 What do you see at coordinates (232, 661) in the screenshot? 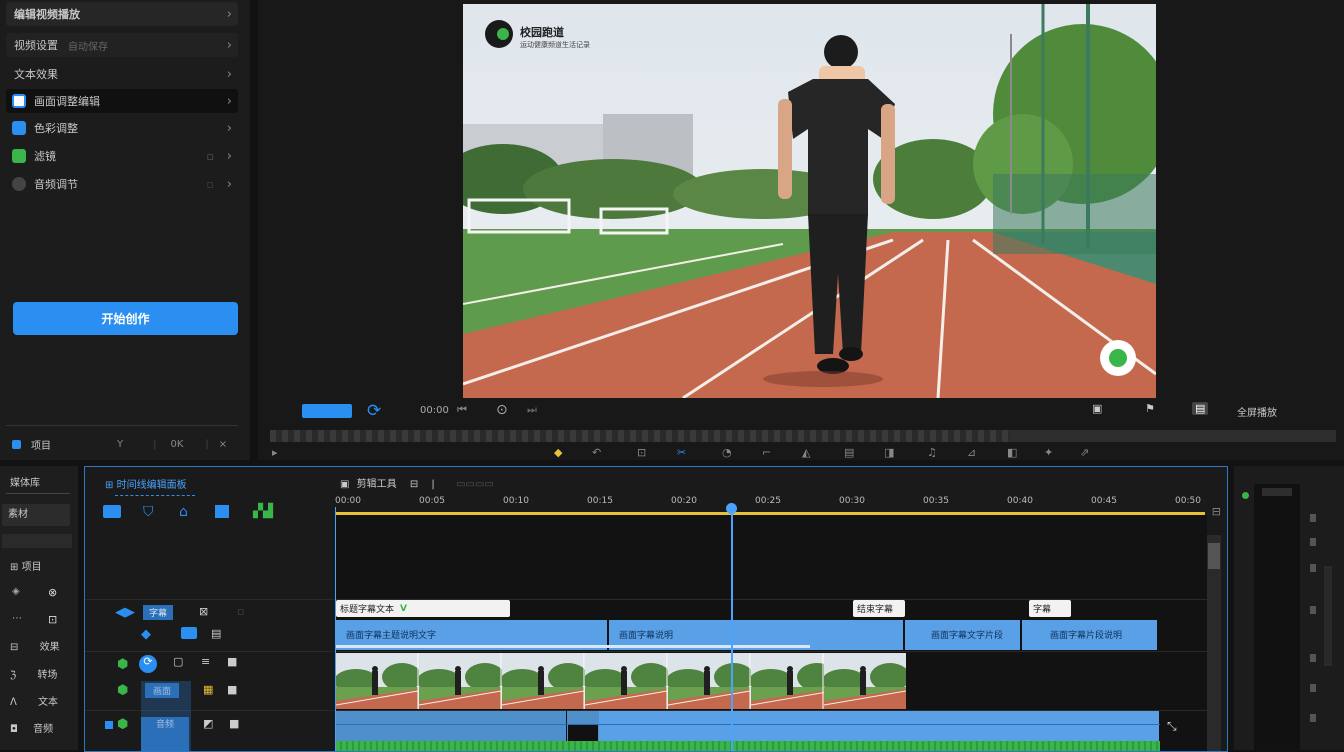
I see `video-track-stop-icon: ■` at bounding box center [232, 661].